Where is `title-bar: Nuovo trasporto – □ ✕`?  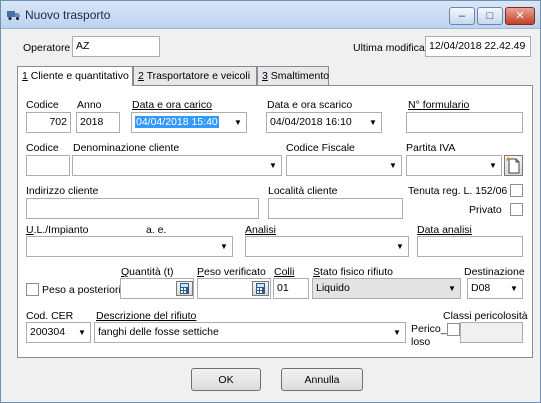 title-bar: Nuovo trasporto – □ ✕ is located at coordinates (270, 15).